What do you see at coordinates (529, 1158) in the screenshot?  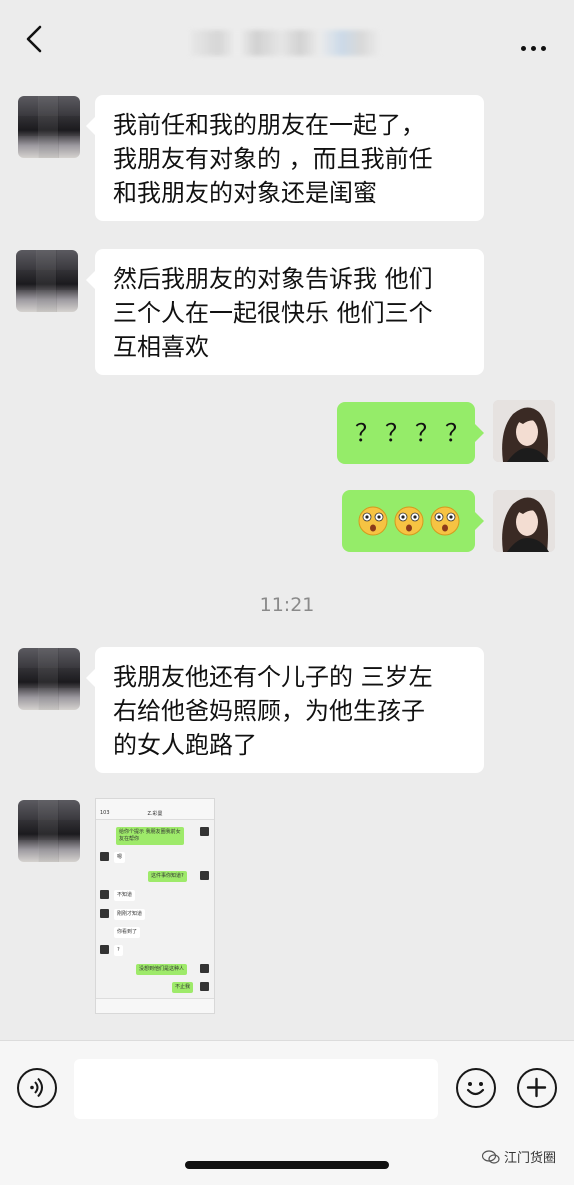 I see `watermark-text: 江门货圈` at bounding box center [529, 1158].